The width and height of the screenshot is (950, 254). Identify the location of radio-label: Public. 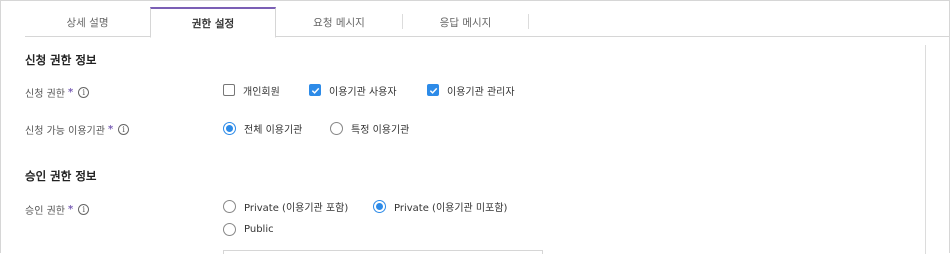
(259, 229).